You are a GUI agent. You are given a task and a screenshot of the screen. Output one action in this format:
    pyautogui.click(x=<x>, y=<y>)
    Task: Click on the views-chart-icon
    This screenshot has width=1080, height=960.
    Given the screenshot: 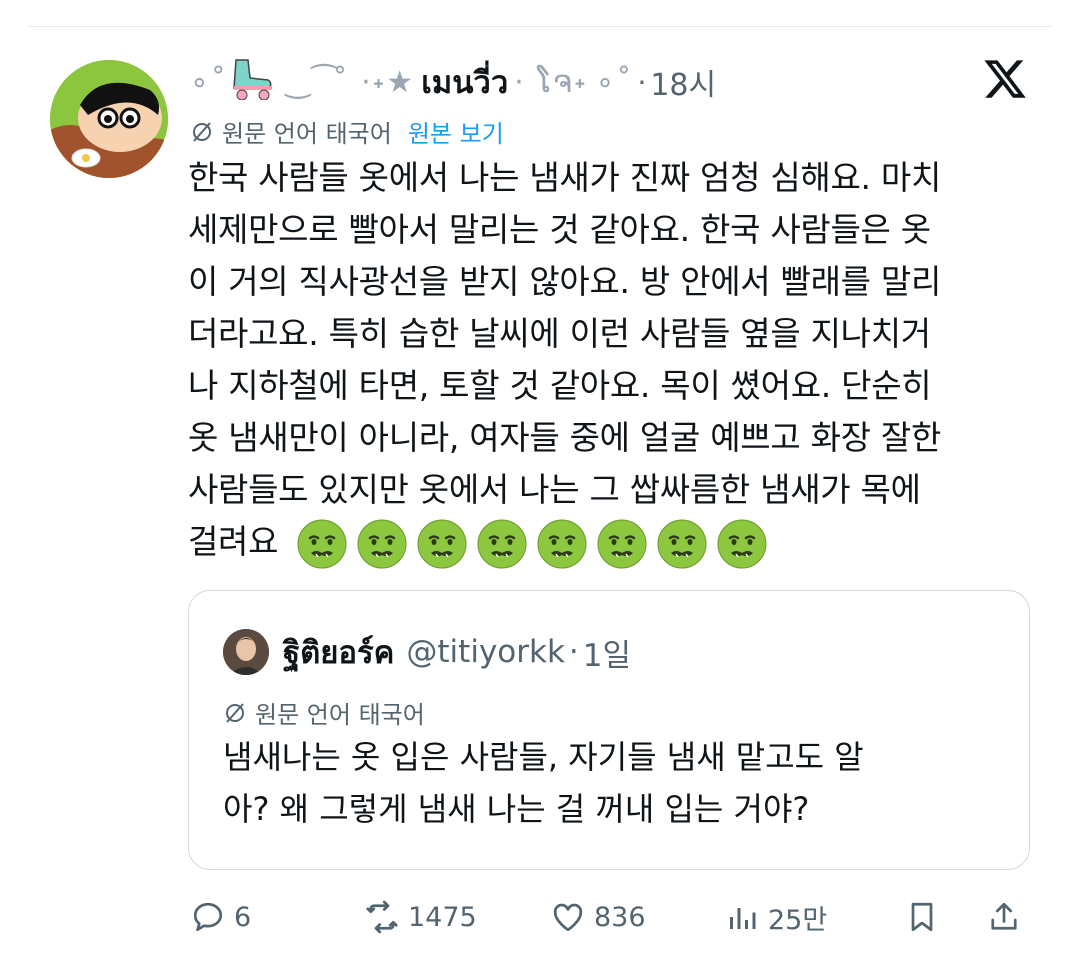 What is the action you would take?
    pyautogui.click(x=743, y=918)
    